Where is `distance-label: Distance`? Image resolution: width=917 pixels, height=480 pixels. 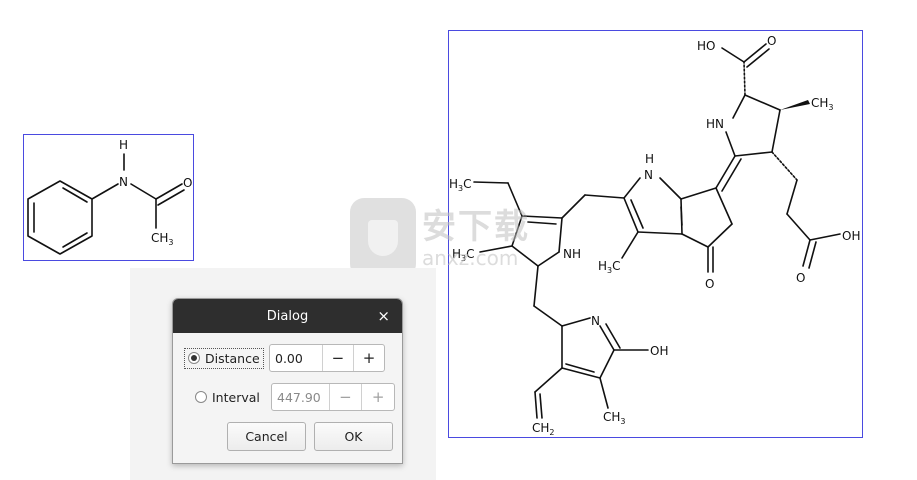
distance-label: Distance is located at coordinates (232, 358).